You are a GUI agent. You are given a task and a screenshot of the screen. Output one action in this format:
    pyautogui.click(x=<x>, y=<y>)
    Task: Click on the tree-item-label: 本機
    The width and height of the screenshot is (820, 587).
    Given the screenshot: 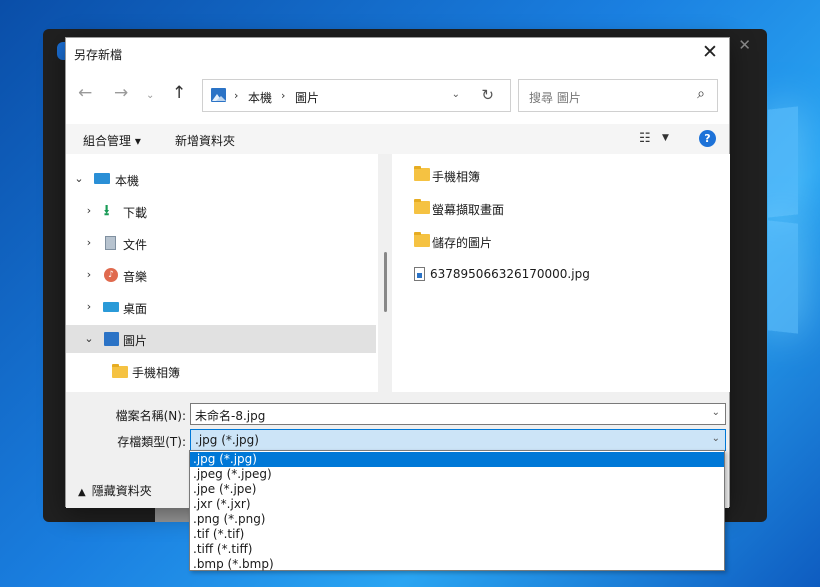 What is the action you would take?
    pyautogui.click(x=127, y=181)
    